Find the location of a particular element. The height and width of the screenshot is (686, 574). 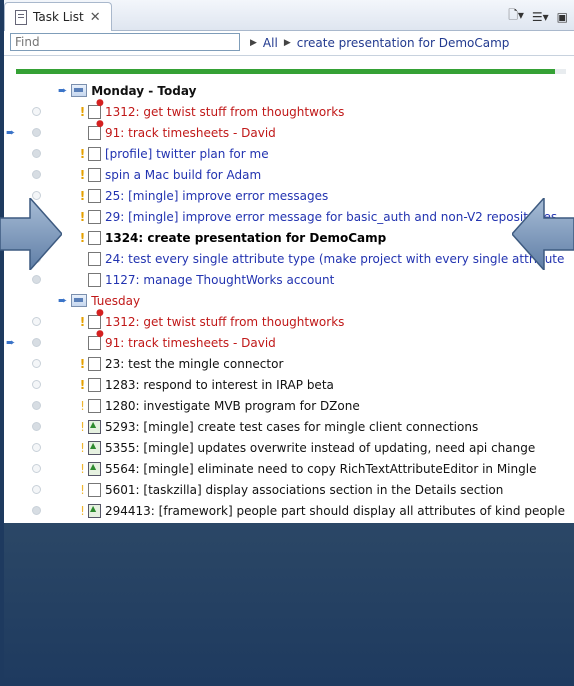

tab-title: Task List is located at coordinates (58, 17).